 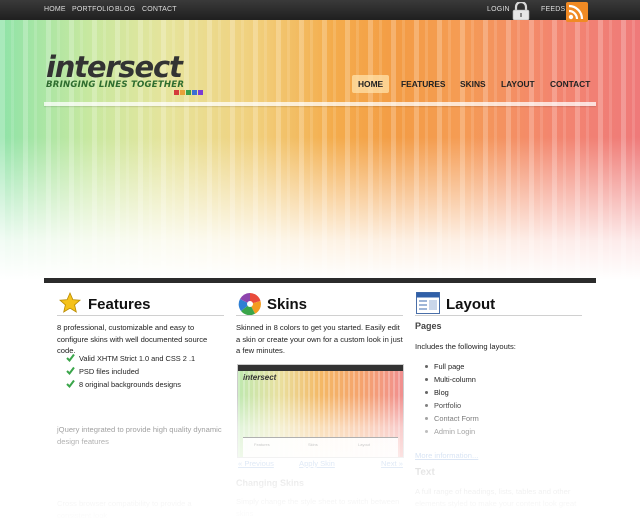 I want to click on color-wheel-icon, so click(x=249, y=304).